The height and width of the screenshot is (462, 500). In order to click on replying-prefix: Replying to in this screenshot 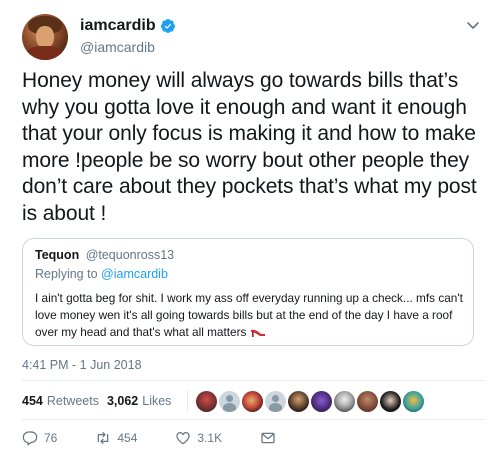, I will do `click(66, 274)`.